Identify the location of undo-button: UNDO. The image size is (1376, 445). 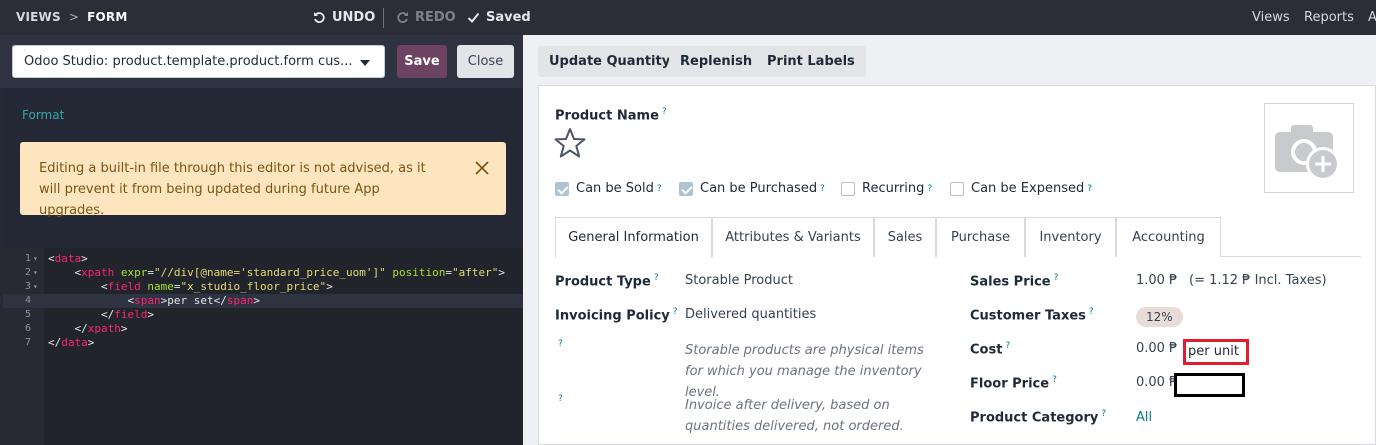
(344, 17).